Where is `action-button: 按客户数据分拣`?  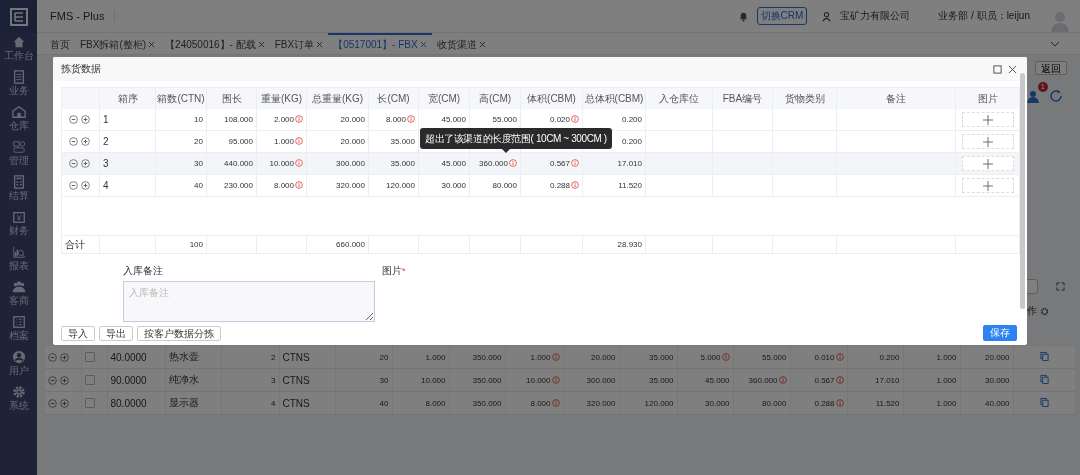
action-button: 按客户数据分拣 is located at coordinates (179, 333).